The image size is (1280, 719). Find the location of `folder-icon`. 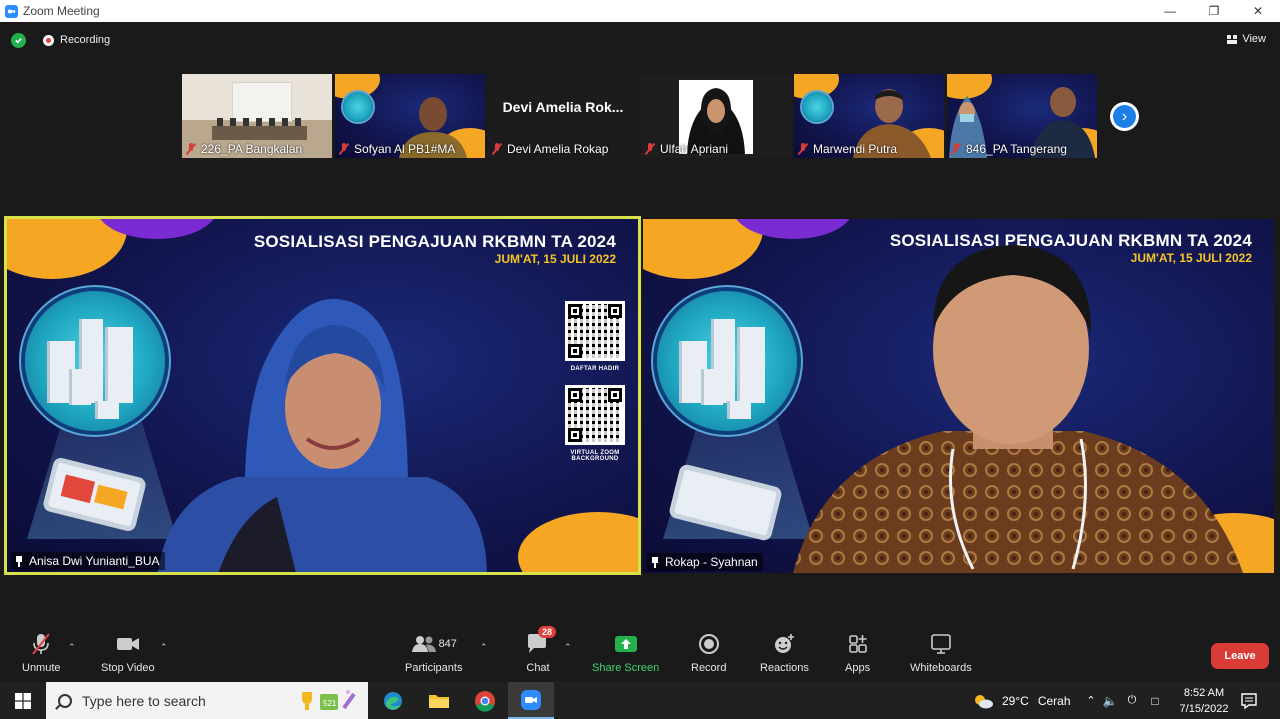

folder-icon is located at coordinates (439, 701).